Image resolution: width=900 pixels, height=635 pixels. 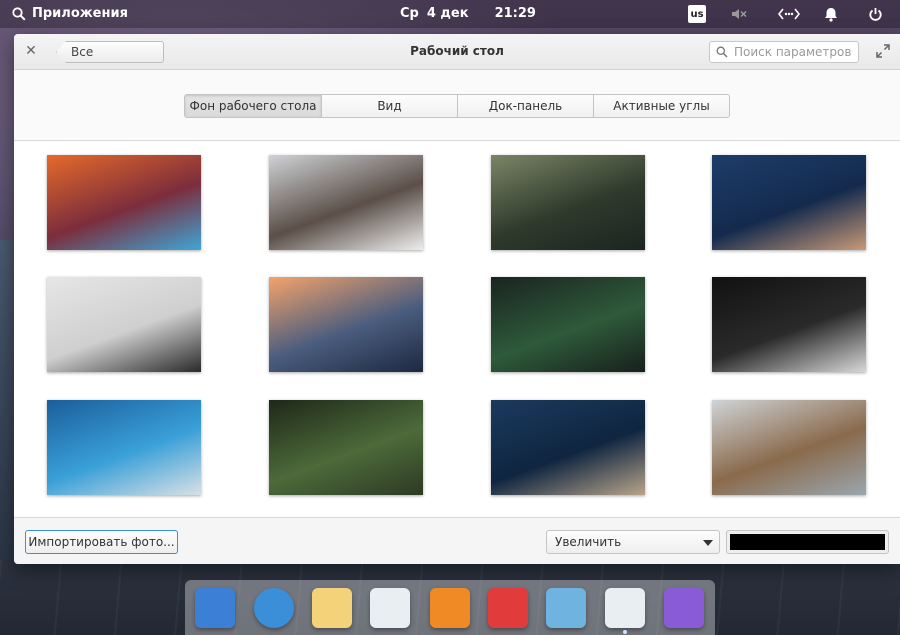 What do you see at coordinates (633, 542) in the screenshot?
I see `scaling-mode-select: Увеличить` at bounding box center [633, 542].